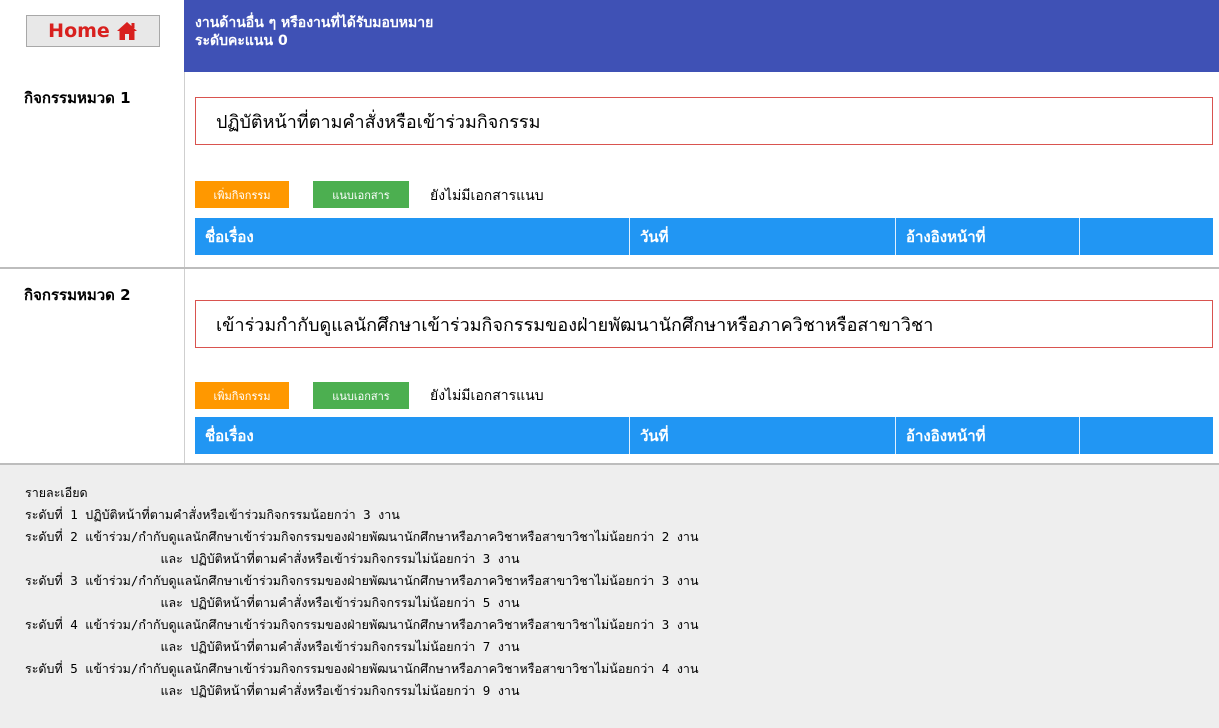 This screenshot has height=728, width=1219. What do you see at coordinates (241, 41) in the screenshot?
I see `score-level: ระดับคะแนน 0` at bounding box center [241, 41].